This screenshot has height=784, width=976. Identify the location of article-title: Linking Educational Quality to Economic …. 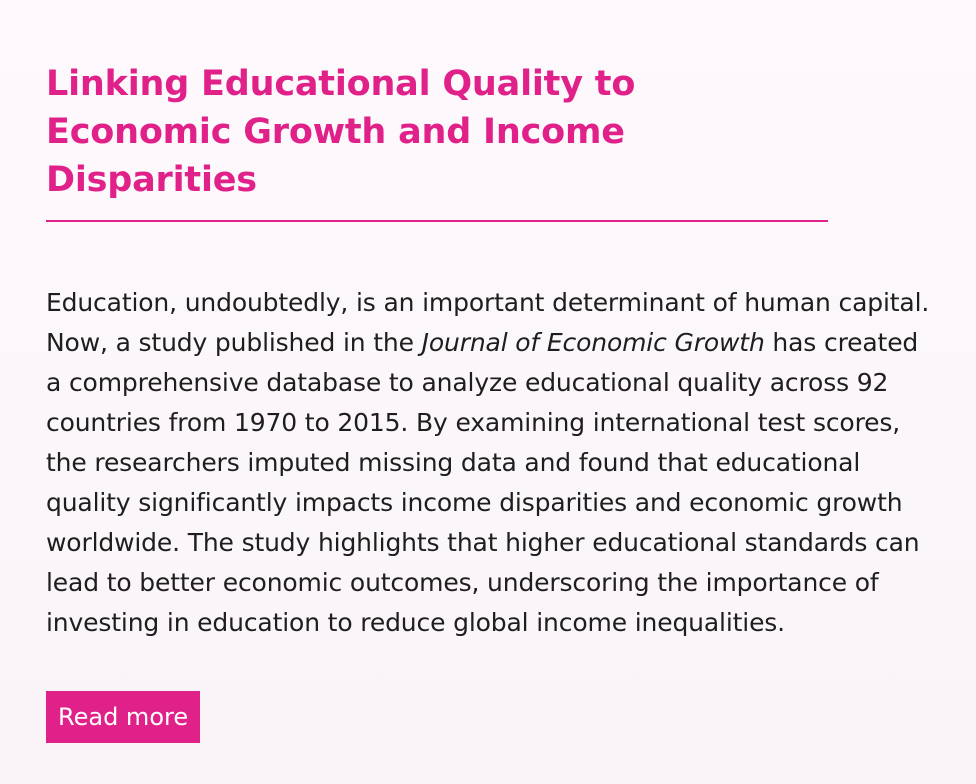
(341, 132).